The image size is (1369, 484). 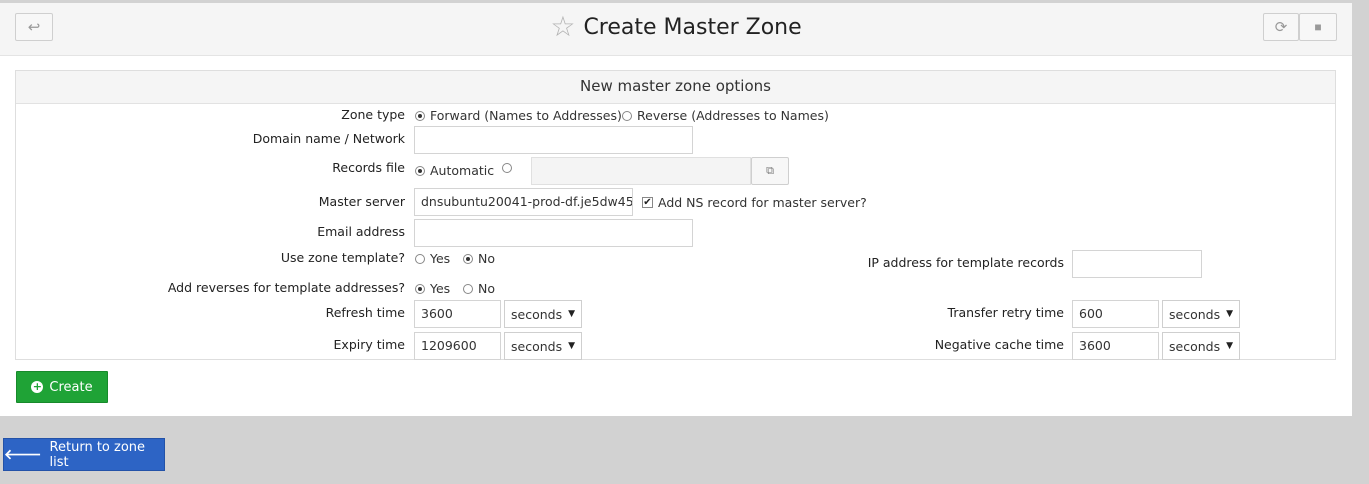 I want to click on expiry-unit-select: seconds ▼, so click(x=543, y=346).